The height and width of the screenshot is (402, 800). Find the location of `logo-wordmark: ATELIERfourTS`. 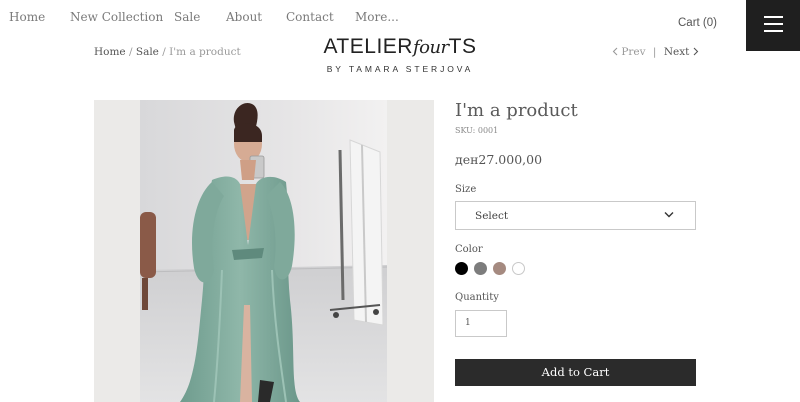

logo-wordmark: ATELIERfourTS is located at coordinates (400, 46).